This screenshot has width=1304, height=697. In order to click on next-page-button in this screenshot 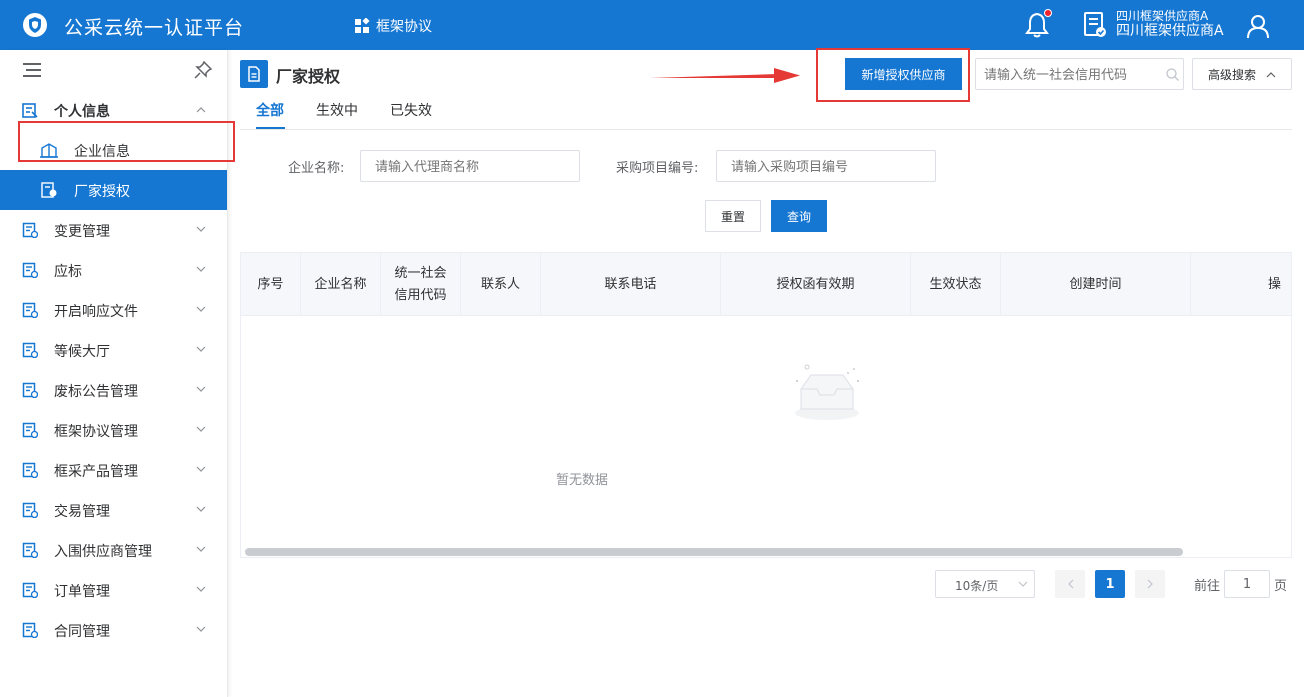, I will do `click(1150, 584)`.